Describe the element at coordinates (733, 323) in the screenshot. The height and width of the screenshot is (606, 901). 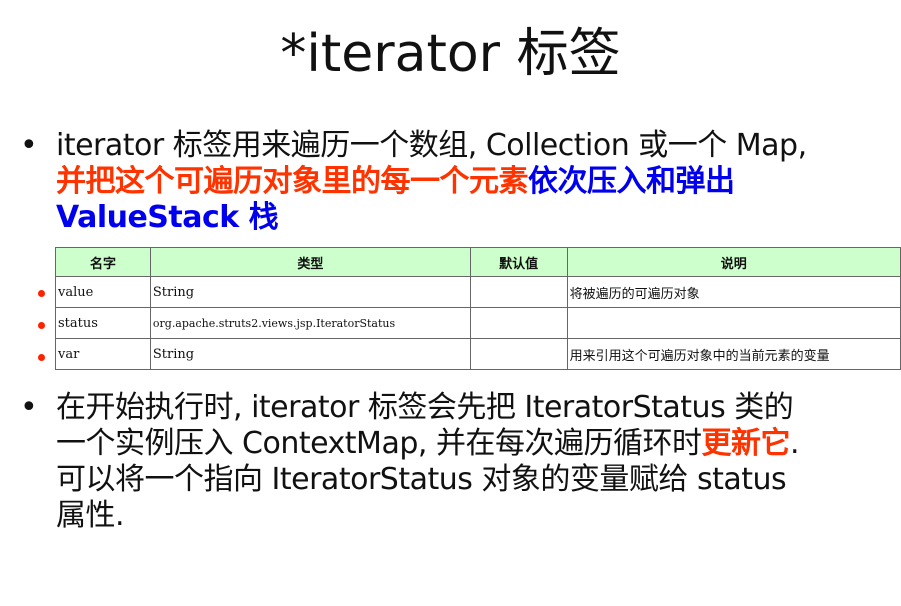
I see `table-cell-desc` at that location.